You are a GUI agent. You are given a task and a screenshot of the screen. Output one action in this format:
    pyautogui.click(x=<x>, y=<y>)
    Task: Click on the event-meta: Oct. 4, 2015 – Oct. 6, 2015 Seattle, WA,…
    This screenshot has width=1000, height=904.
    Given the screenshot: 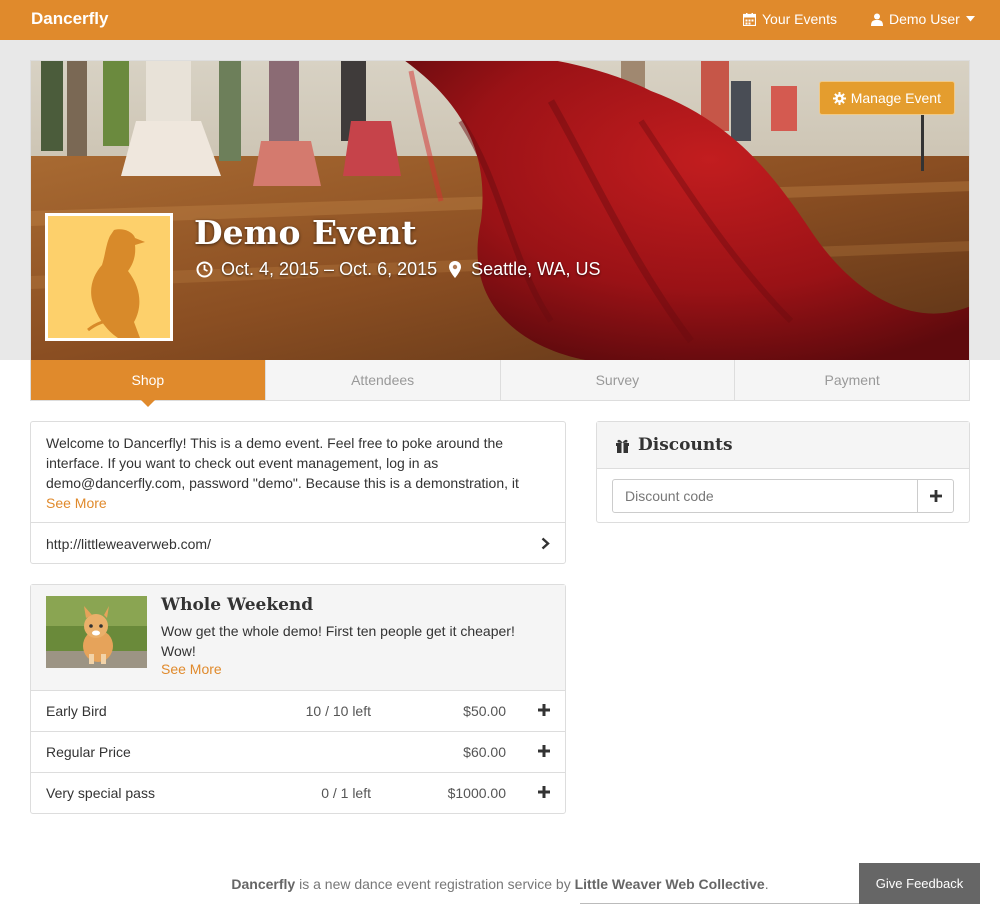 What is the action you would take?
    pyautogui.click(x=398, y=269)
    